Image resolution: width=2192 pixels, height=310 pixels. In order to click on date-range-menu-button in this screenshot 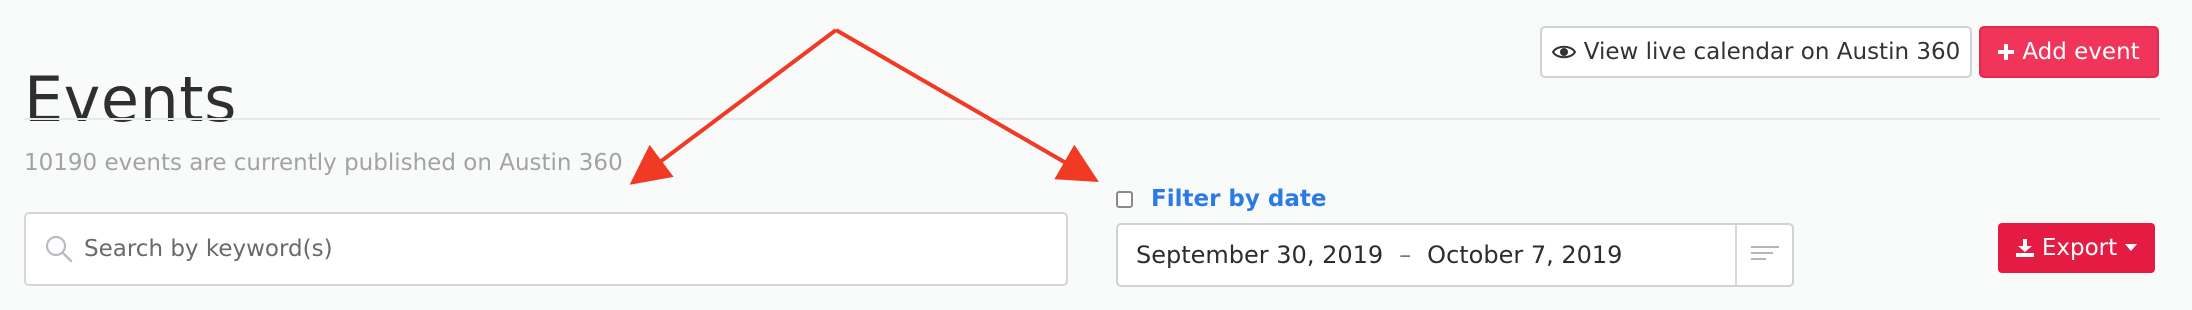, I will do `click(1763, 255)`.